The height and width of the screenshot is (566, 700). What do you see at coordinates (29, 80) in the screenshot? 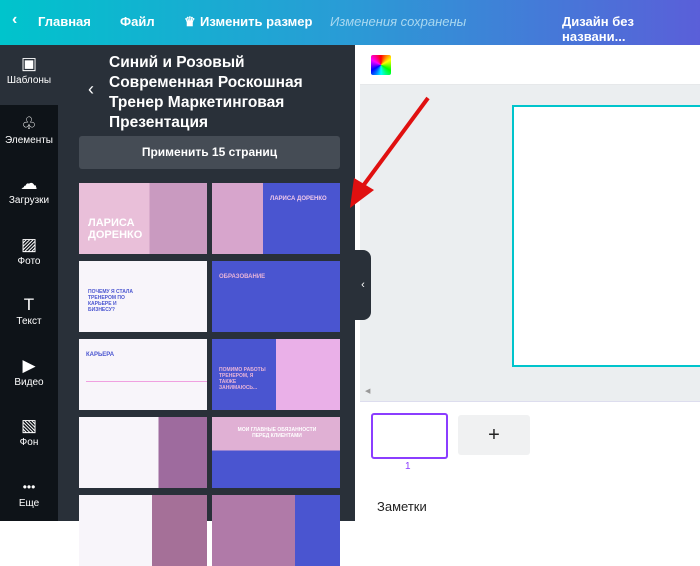
I see `rail-label: Шаблоны` at bounding box center [29, 80].